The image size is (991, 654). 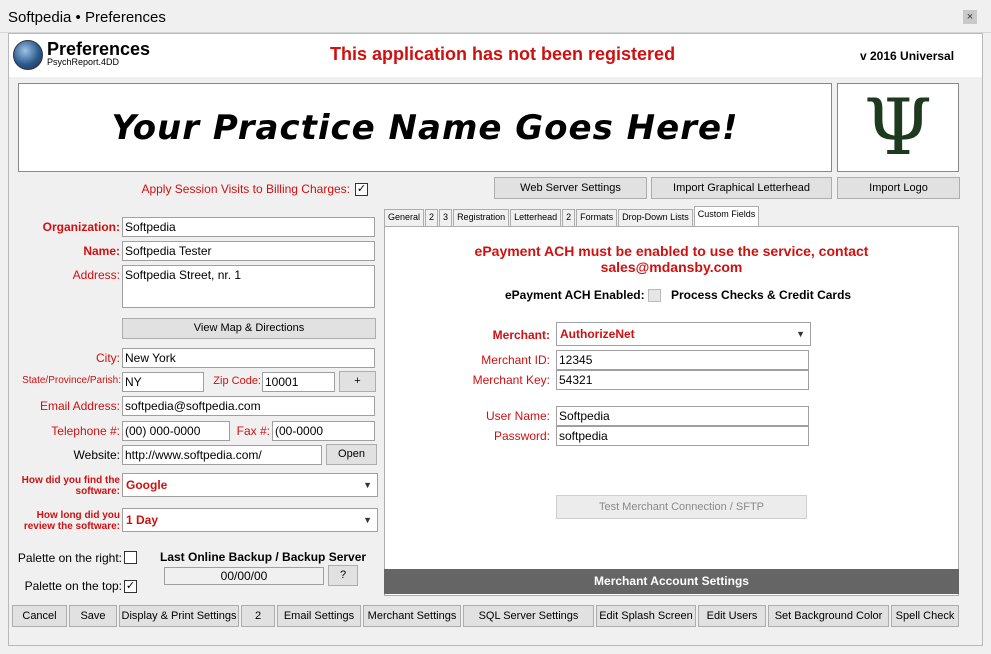 What do you see at coordinates (828, 616) in the screenshot?
I see `set-background-color-button: Set Background Color` at bounding box center [828, 616].